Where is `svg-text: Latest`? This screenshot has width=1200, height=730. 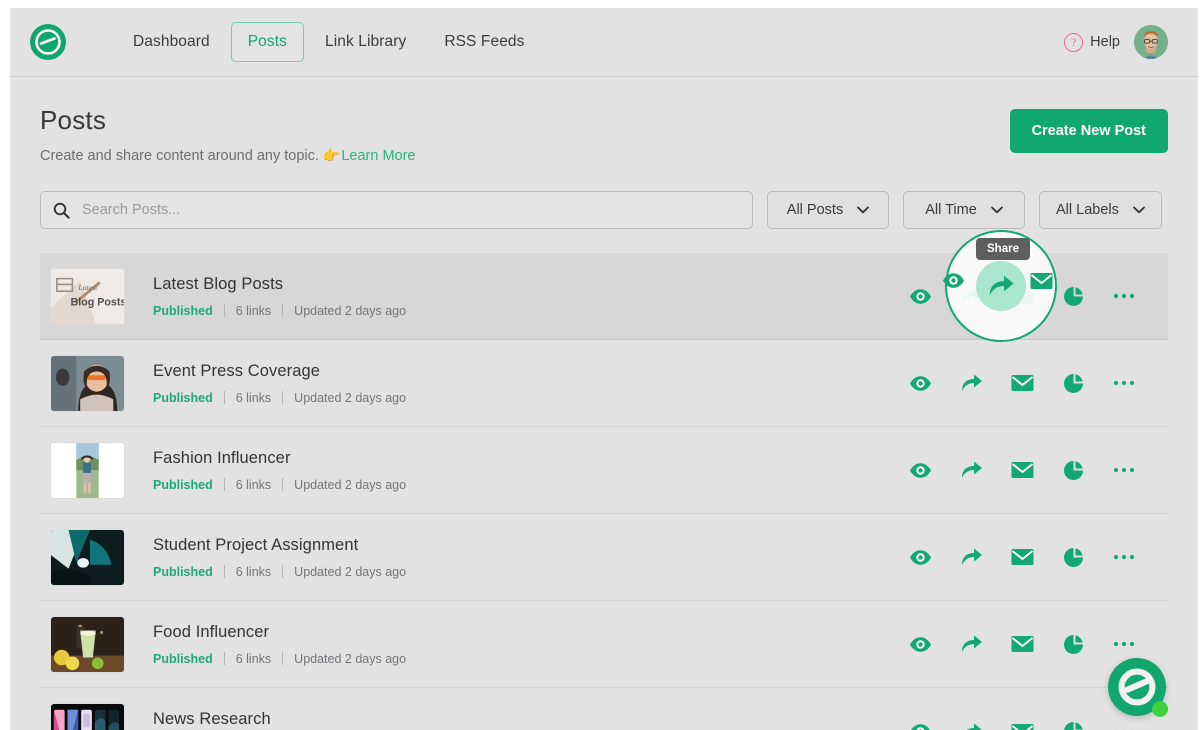
svg-text: Latest is located at coordinates (87, 287).